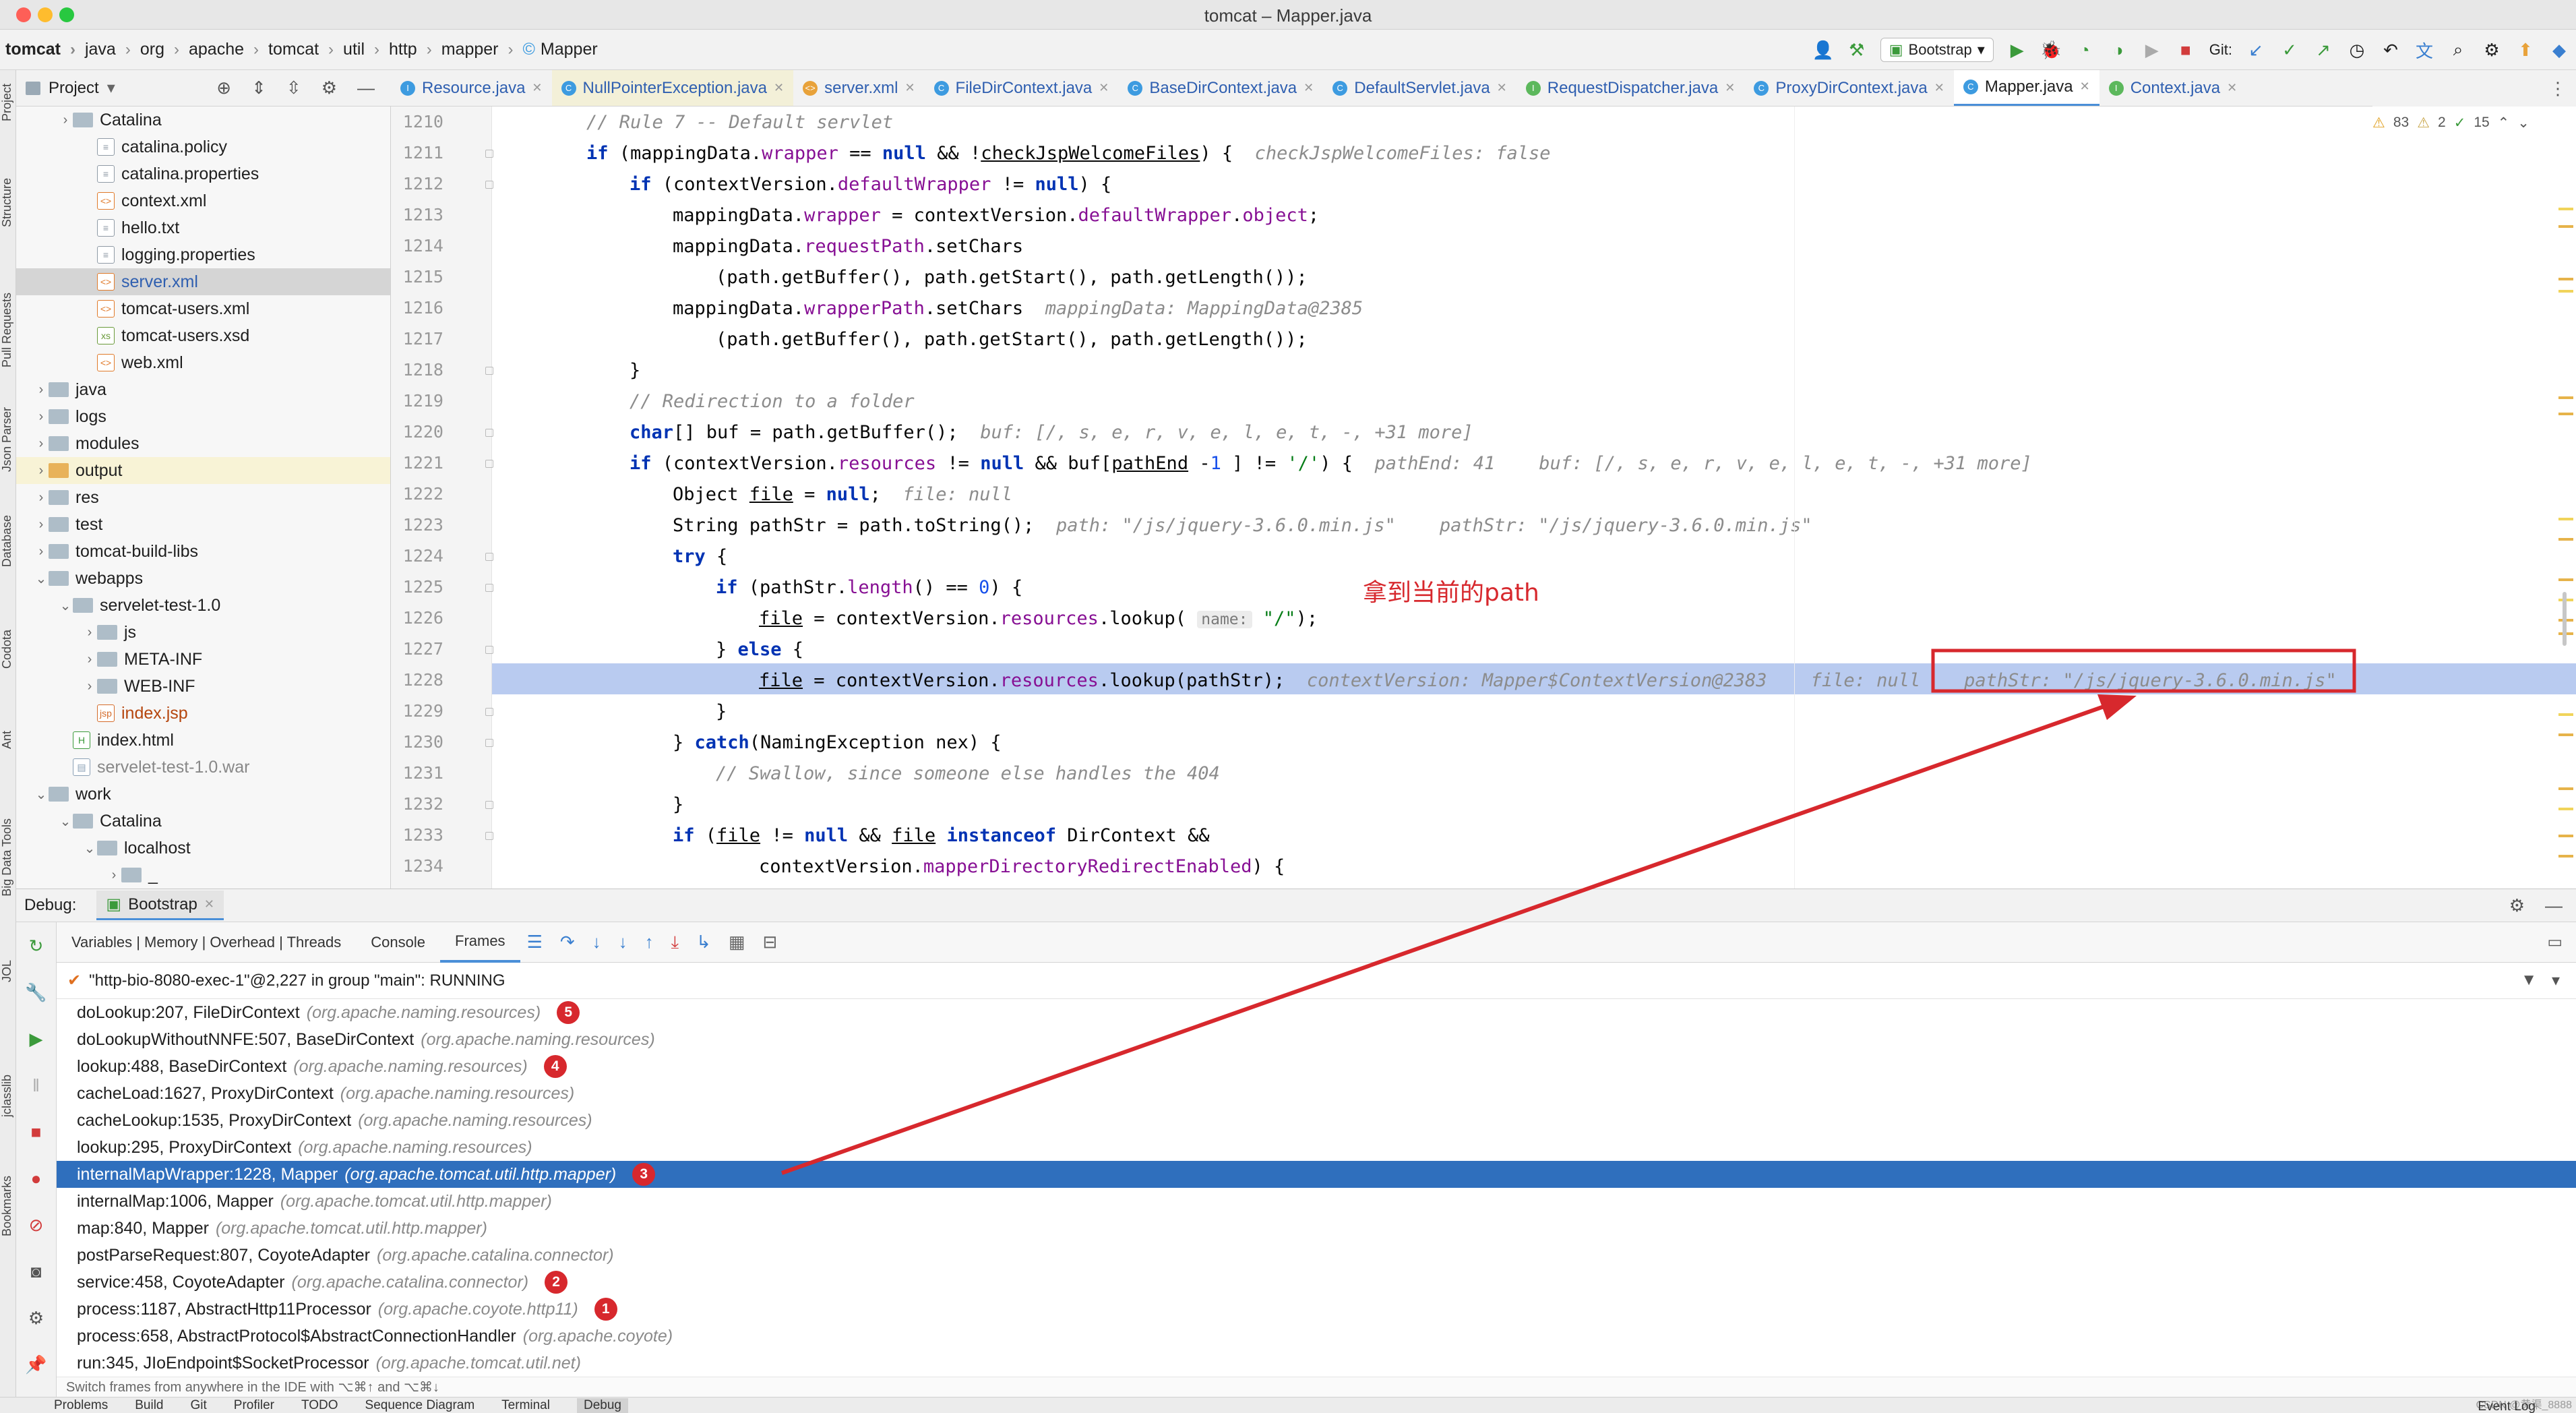  What do you see at coordinates (2117, 707) in the screenshot?
I see `annotation-arrow-head` at bounding box center [2117, 707].